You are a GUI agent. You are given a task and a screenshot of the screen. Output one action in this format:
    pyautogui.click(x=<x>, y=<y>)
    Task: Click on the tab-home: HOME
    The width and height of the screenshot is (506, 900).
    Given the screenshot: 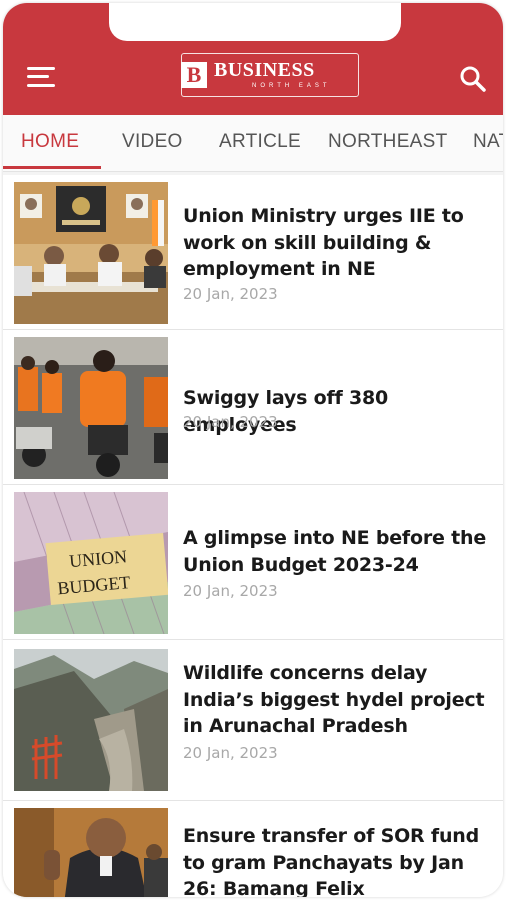 What is the action you would take?
    pyautogui.click(x=50, y=142)
    